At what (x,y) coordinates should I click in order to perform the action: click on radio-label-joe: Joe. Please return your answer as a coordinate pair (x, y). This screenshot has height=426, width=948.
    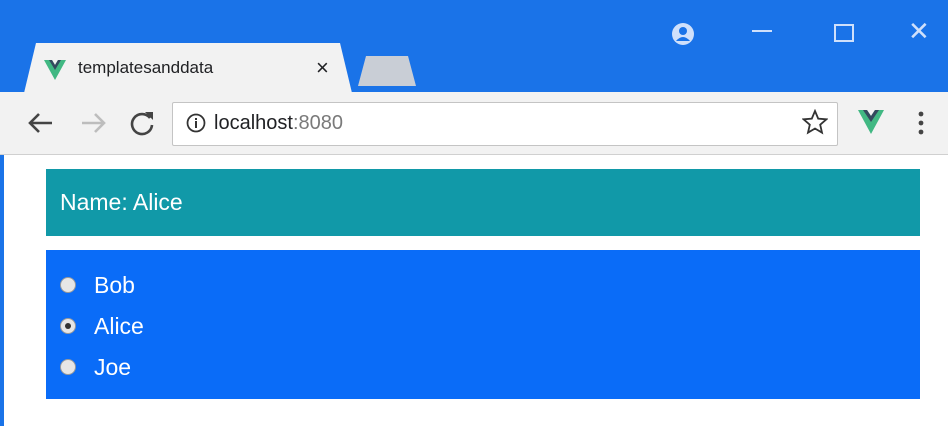
    Looking at the image, I should click on (112, 367).